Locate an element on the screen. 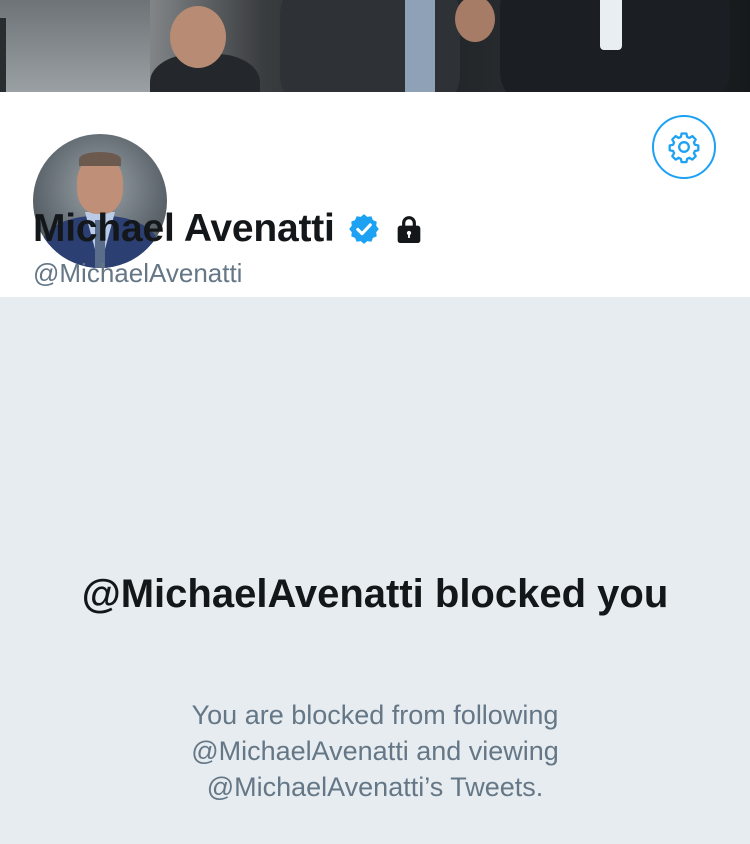 The height and width of the screenshot is (844, 750). profile-name-row: Michael Avenatti is located at coordinates (229, 229).